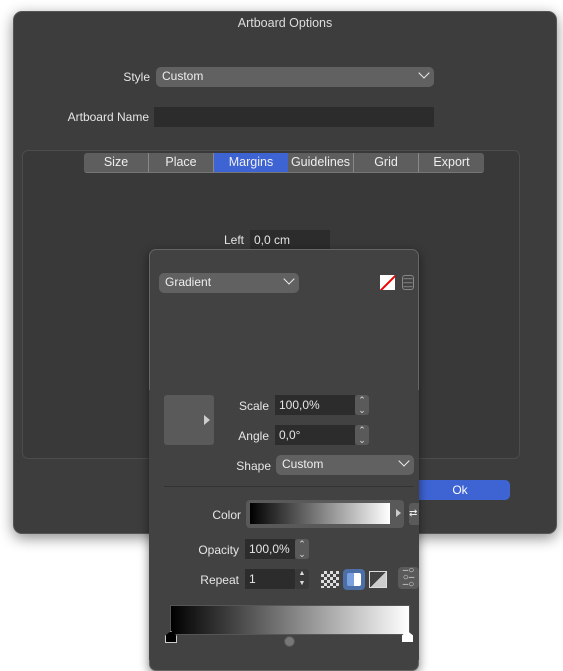  Describe the element at coordinates (229, 283) in the screenshot. I see `fill-type-select: Gradient` at that location.